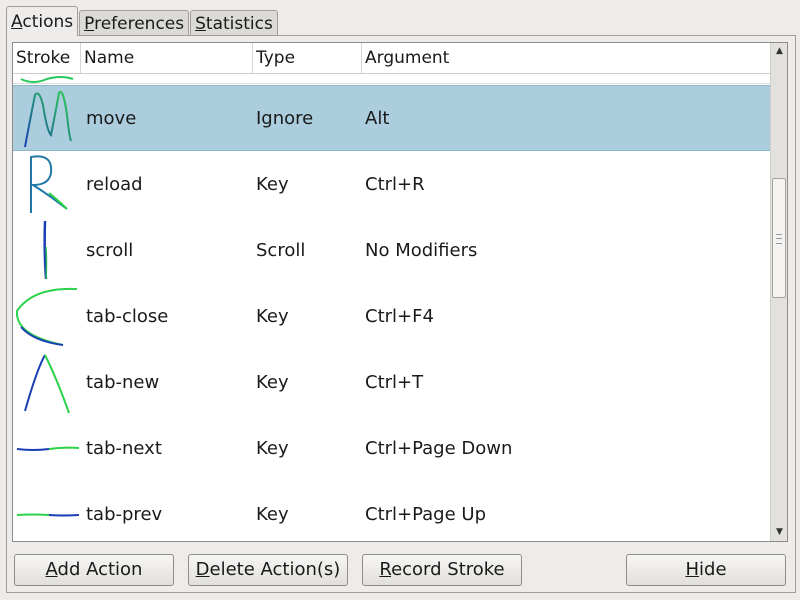 This screenshot has height=600, width=800. What do you see at coordinates (47, 118) in the screenshot?
I see `gesture-m-stroke-icon` at bounding box center [47, 118].